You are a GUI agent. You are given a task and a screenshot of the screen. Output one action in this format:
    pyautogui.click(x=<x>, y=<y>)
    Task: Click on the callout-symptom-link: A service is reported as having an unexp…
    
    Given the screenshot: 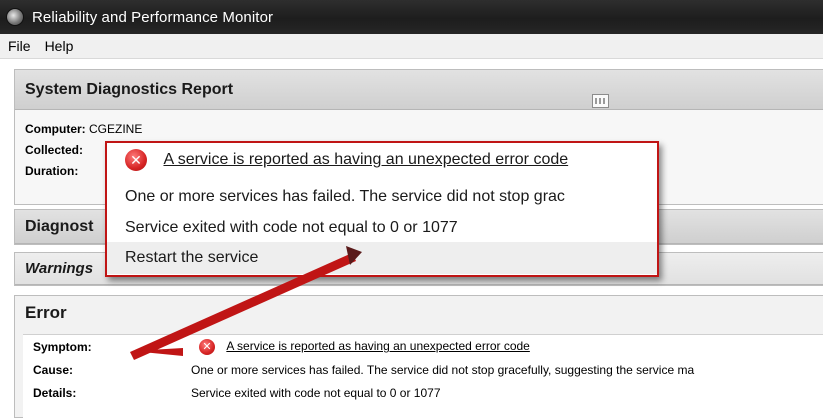 What is the action you would take?
    pyautogui.click(x=365, y=159)
    